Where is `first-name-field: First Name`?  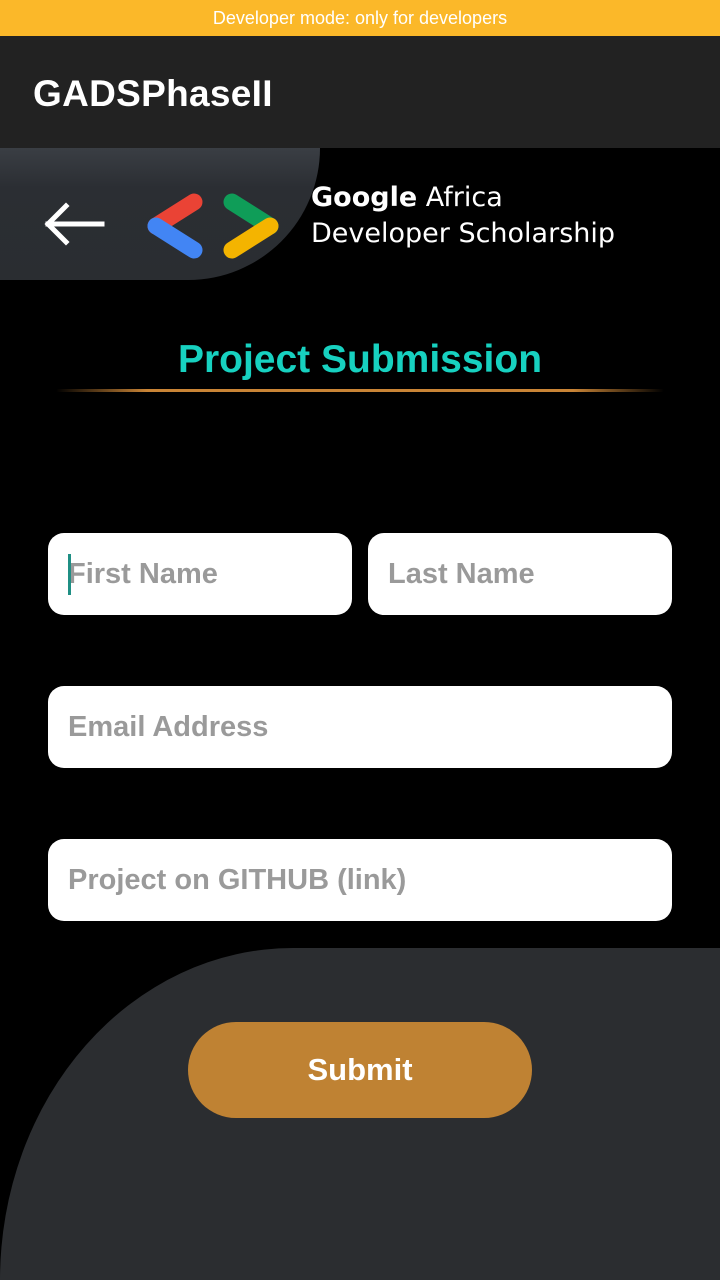 first-name-field: First Name is located at coordinates (200, 574).